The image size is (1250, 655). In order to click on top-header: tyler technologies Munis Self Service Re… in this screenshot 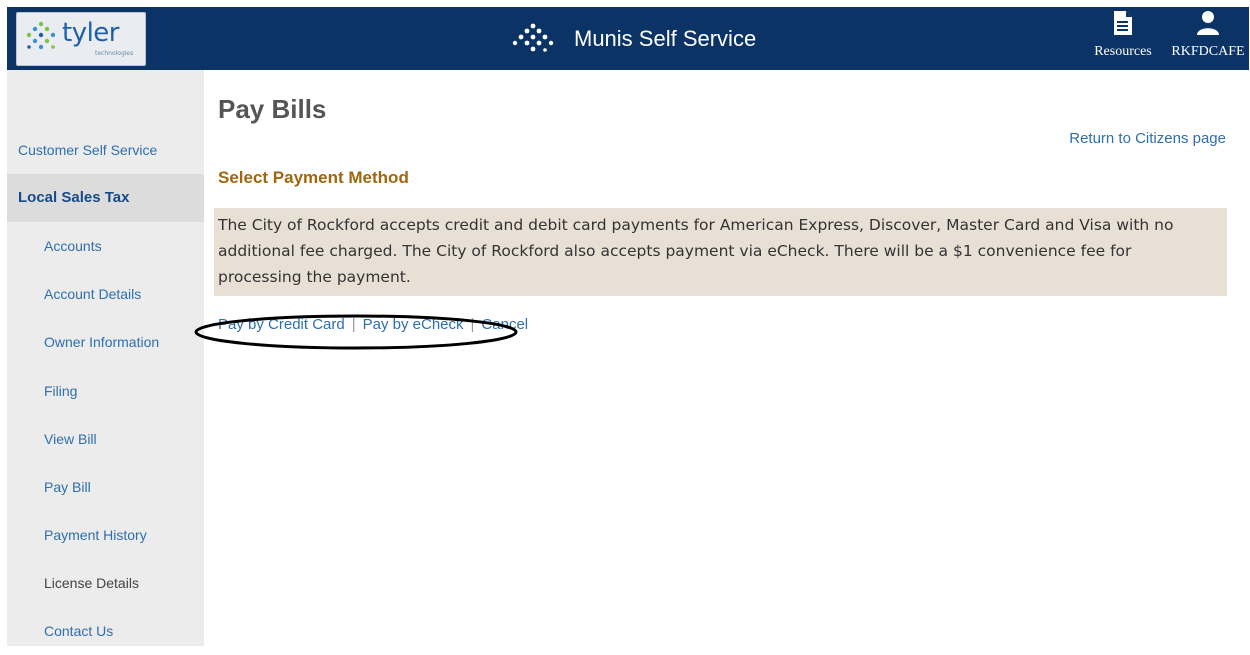, I will do `click(628, 38)`.